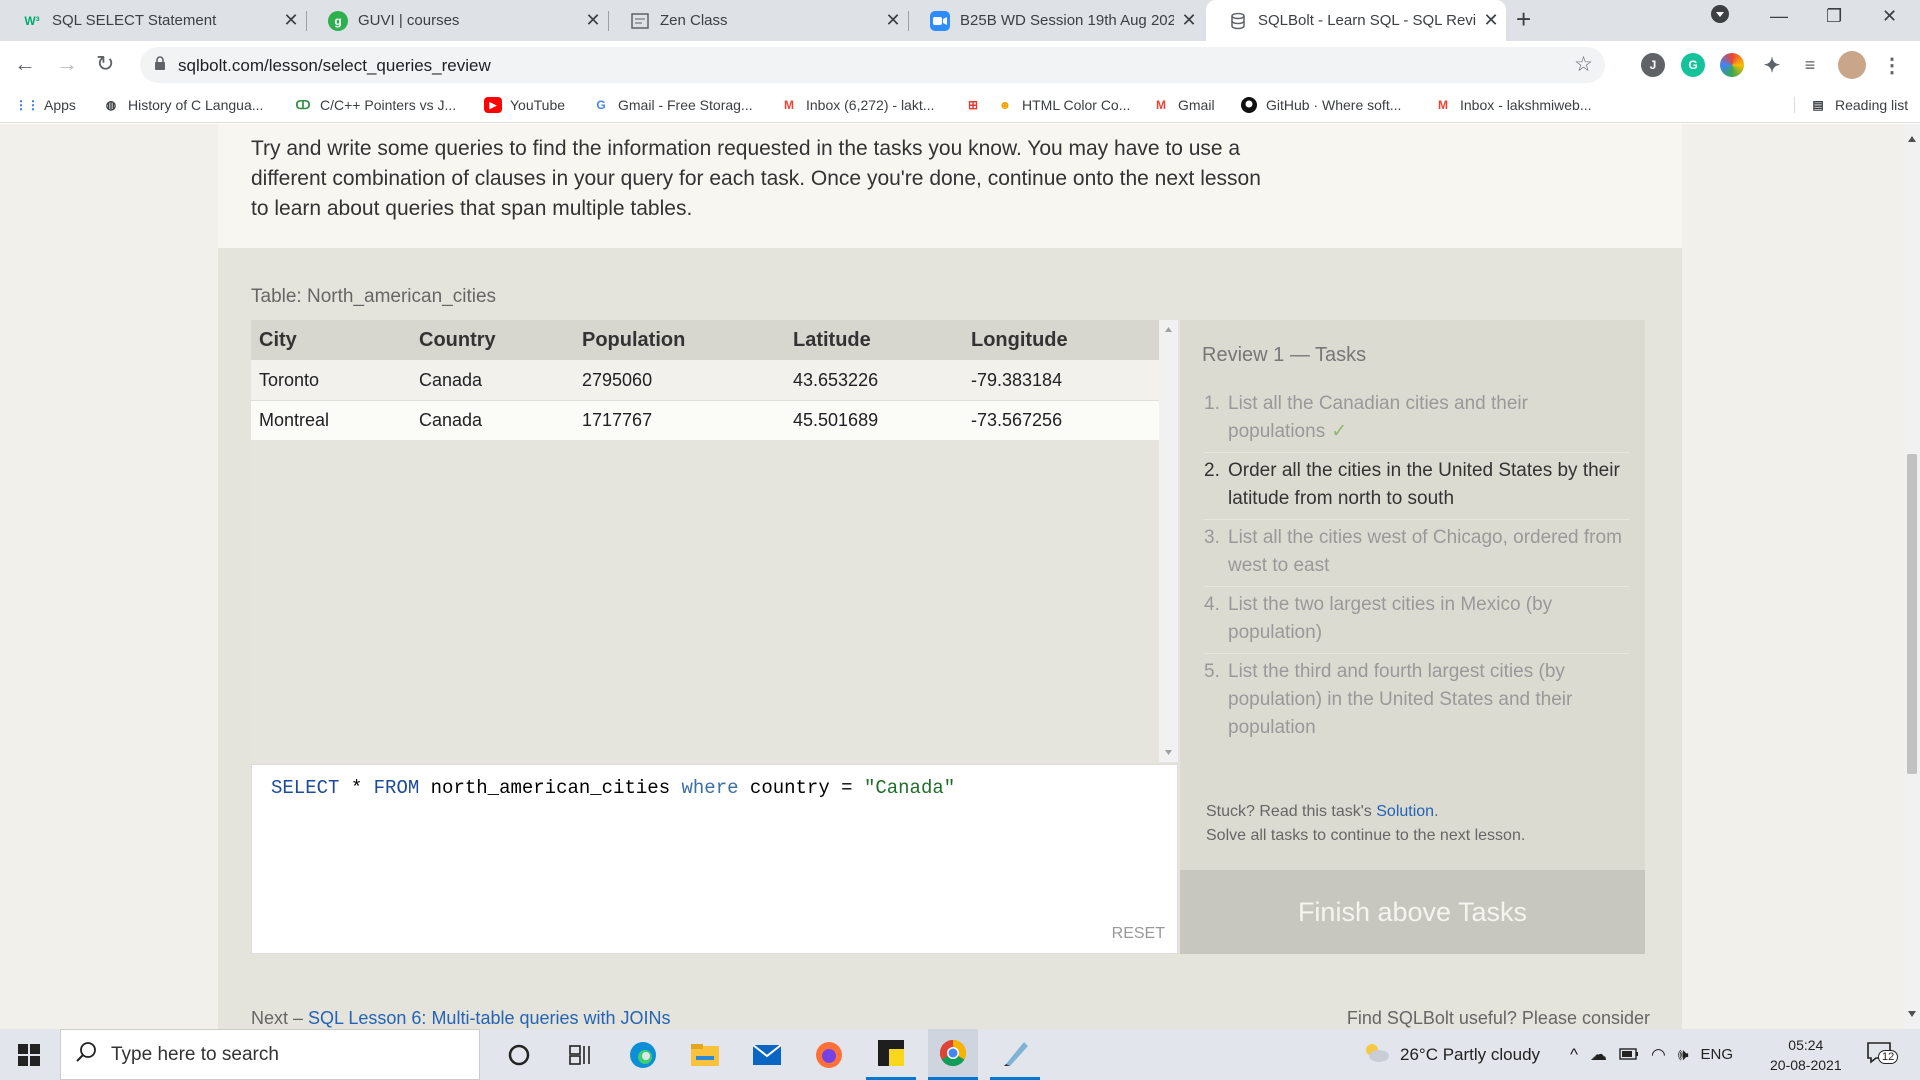  I want to click on google-icon: G, so click(601, 105).